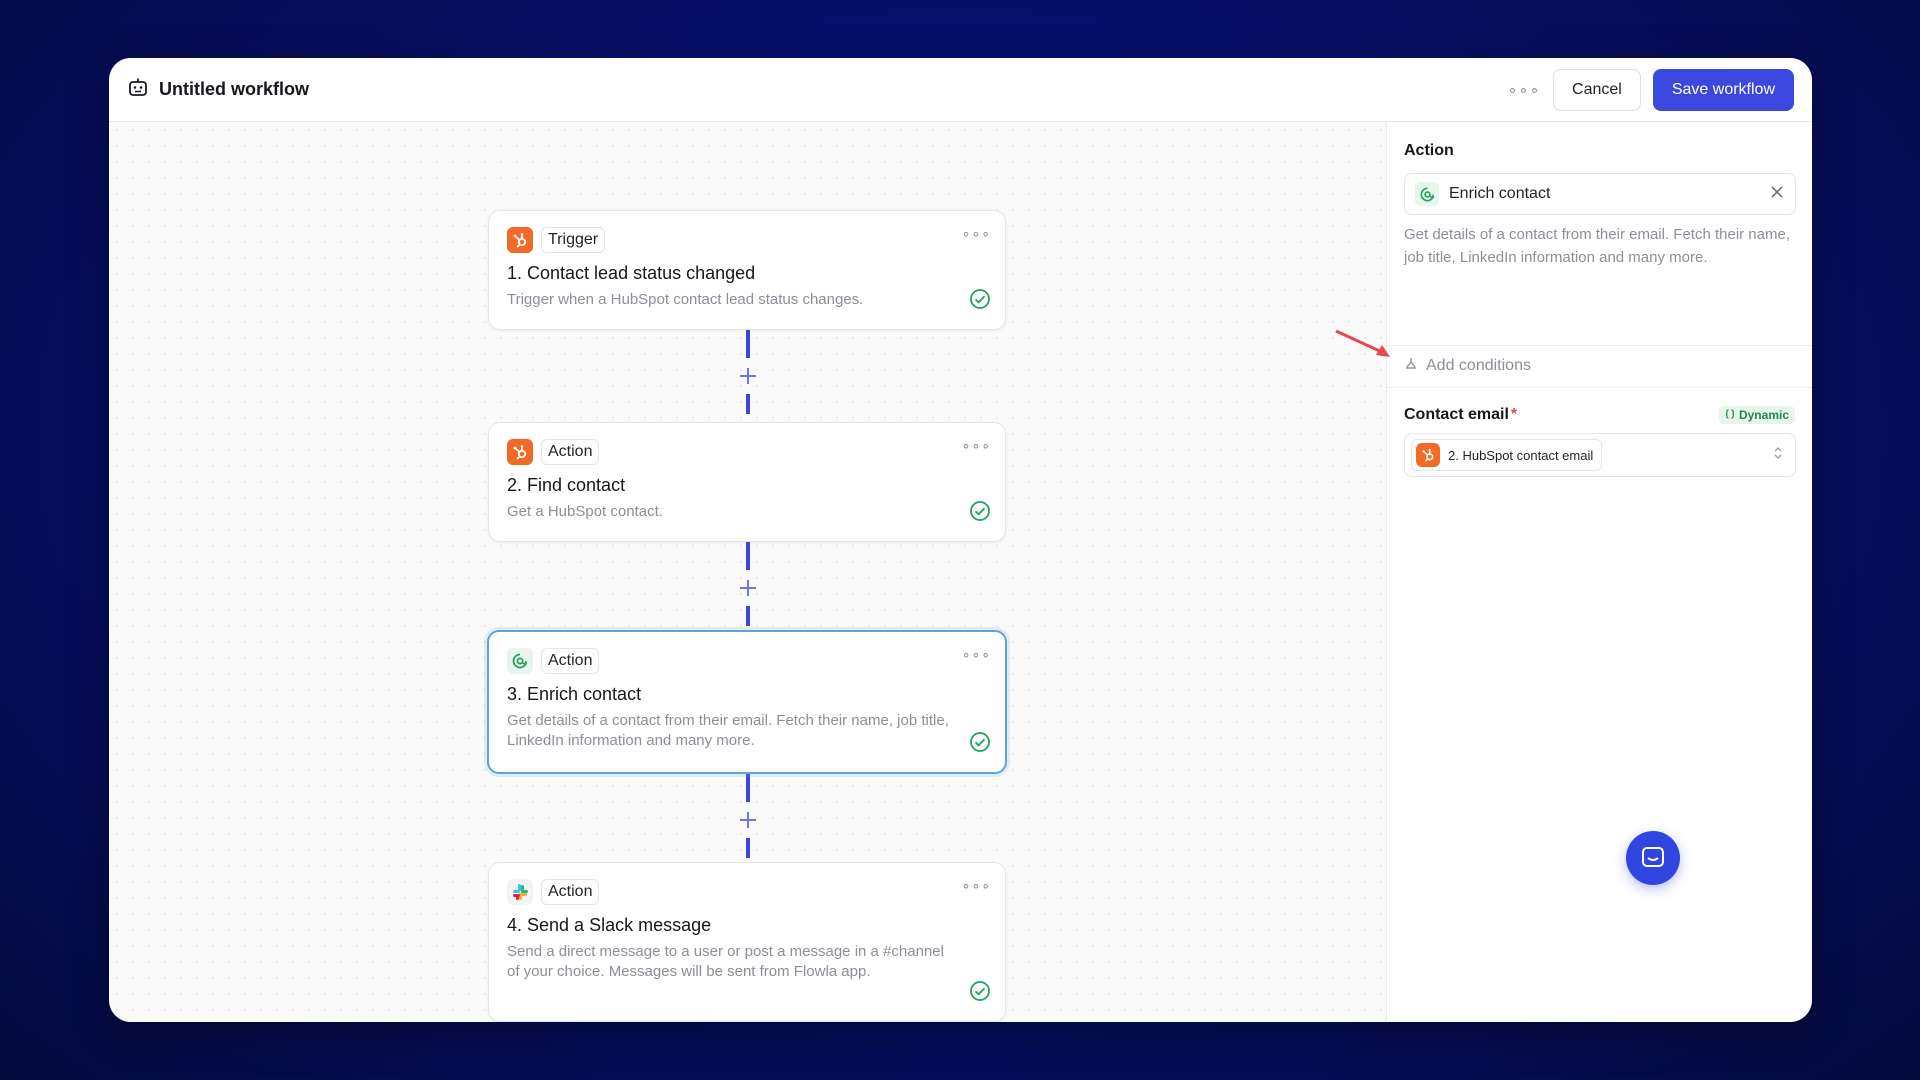 This screenshot has width=1920, height=1080. What do you see at coordinates (573, 240) in the screenshot?
I see `step-type-tag: Trigger` at bounding box center [573, 240].